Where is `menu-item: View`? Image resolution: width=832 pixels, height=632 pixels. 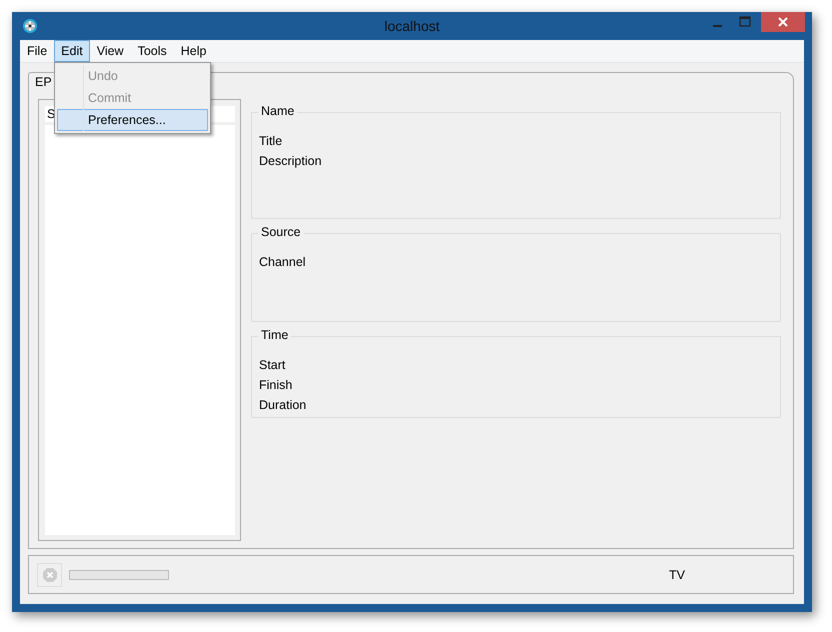 menu-item: View is located at coordinates (110, 51).